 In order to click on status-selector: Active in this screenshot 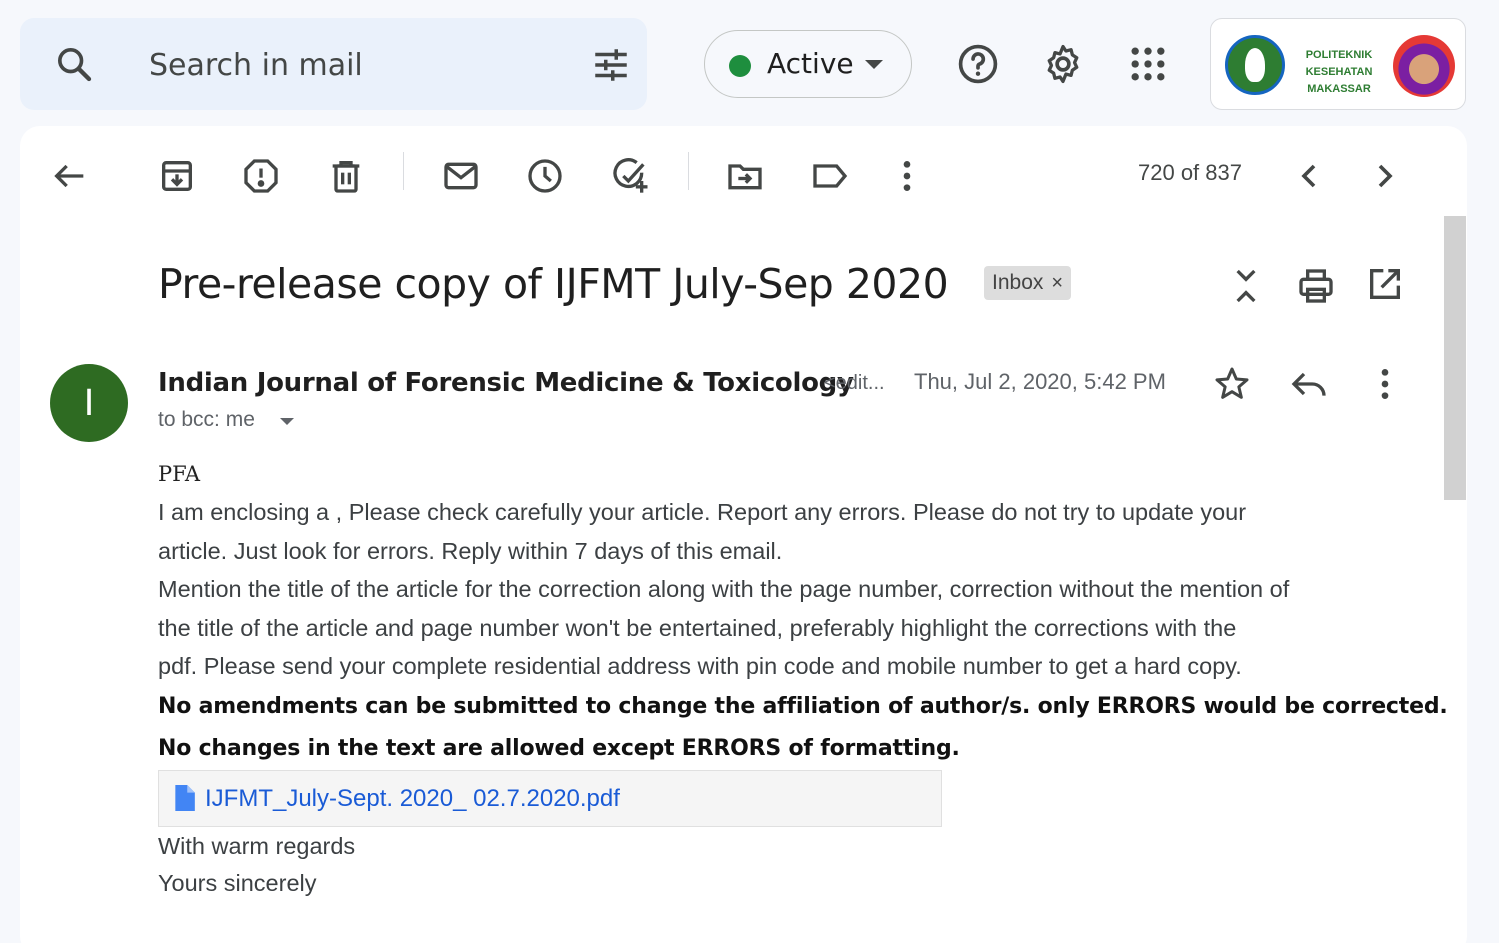, I will do `click(808, 64)`.